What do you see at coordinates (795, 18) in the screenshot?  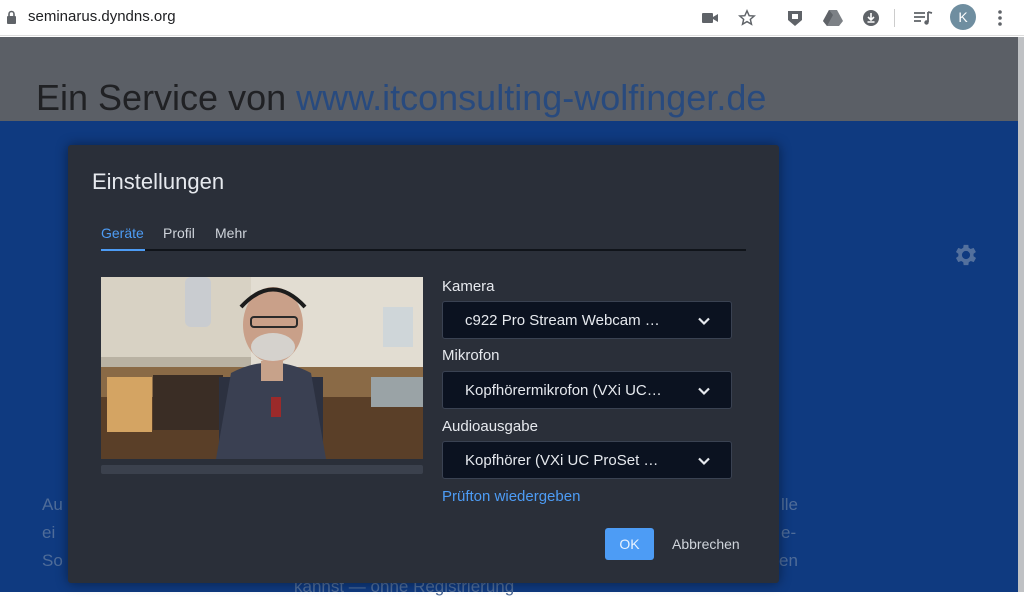 I see `extension-icon` at bounding box center [795, 18].